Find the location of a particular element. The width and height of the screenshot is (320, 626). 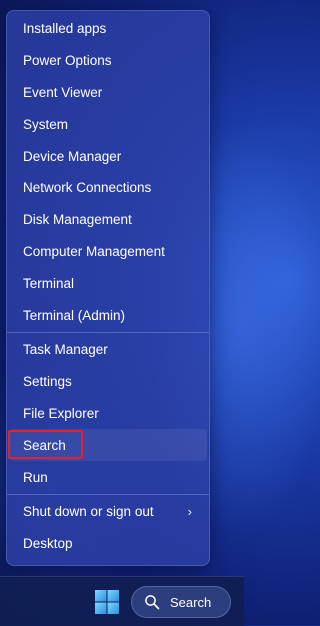

menu-item-shut-down-or-sign-out: Shut down or sign out › is located at coordinates (108, 512).